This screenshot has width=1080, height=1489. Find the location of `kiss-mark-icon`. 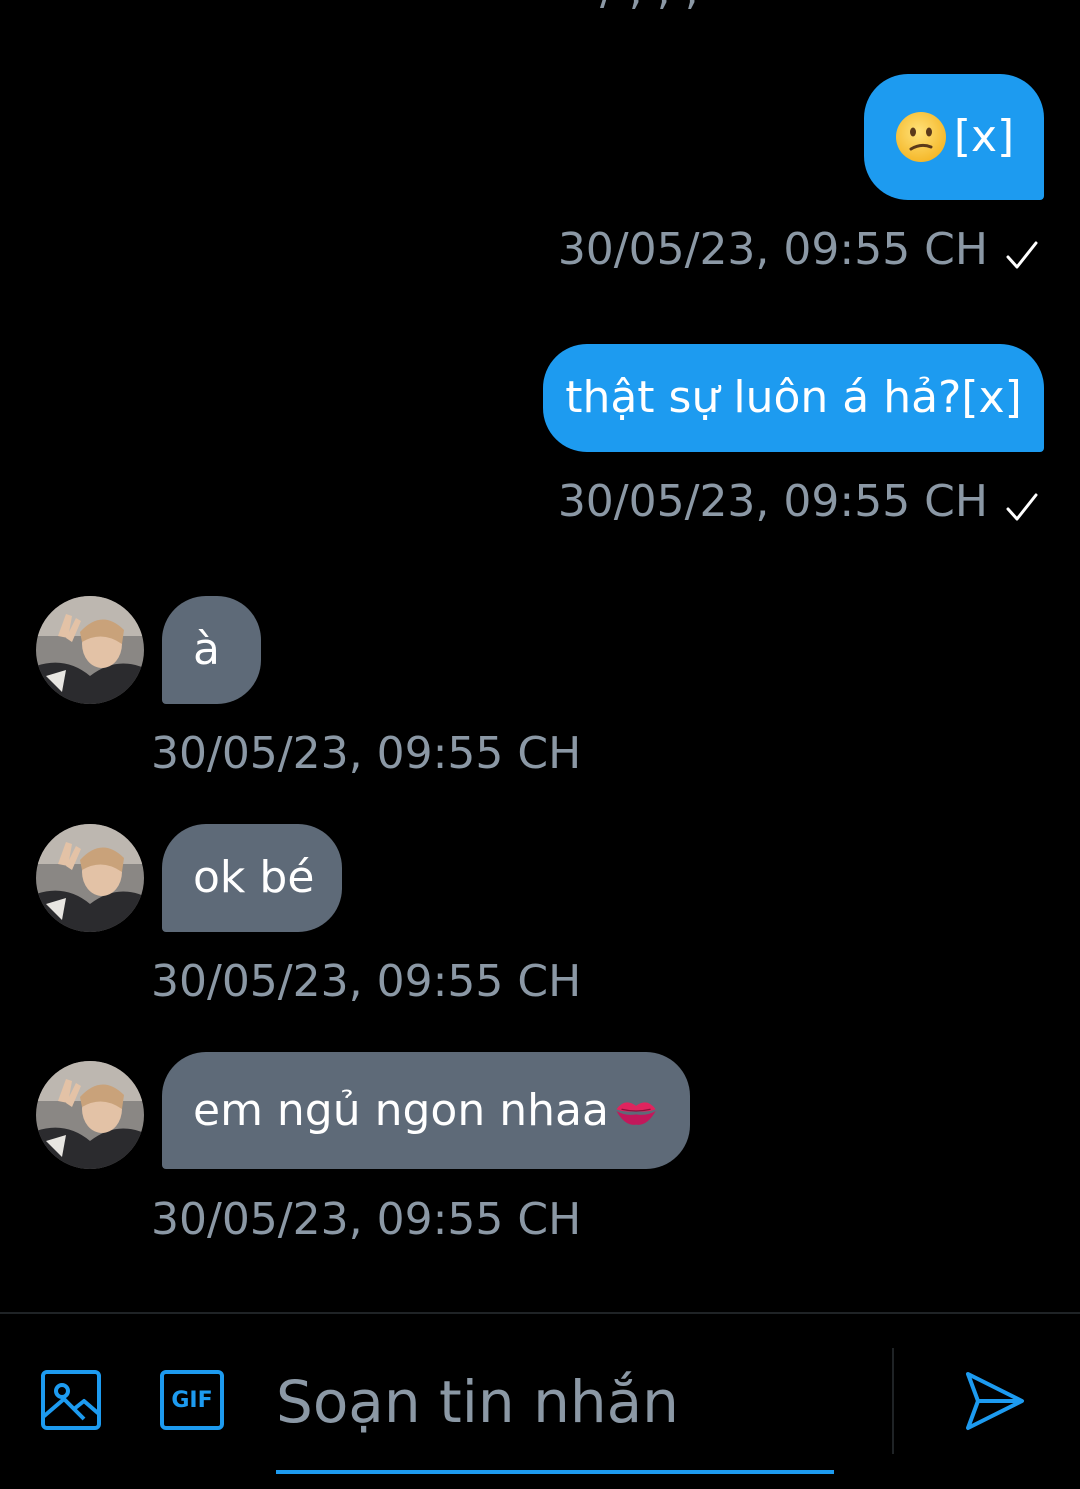

kiss-mark-icon is located at coordinates (636, 1113).